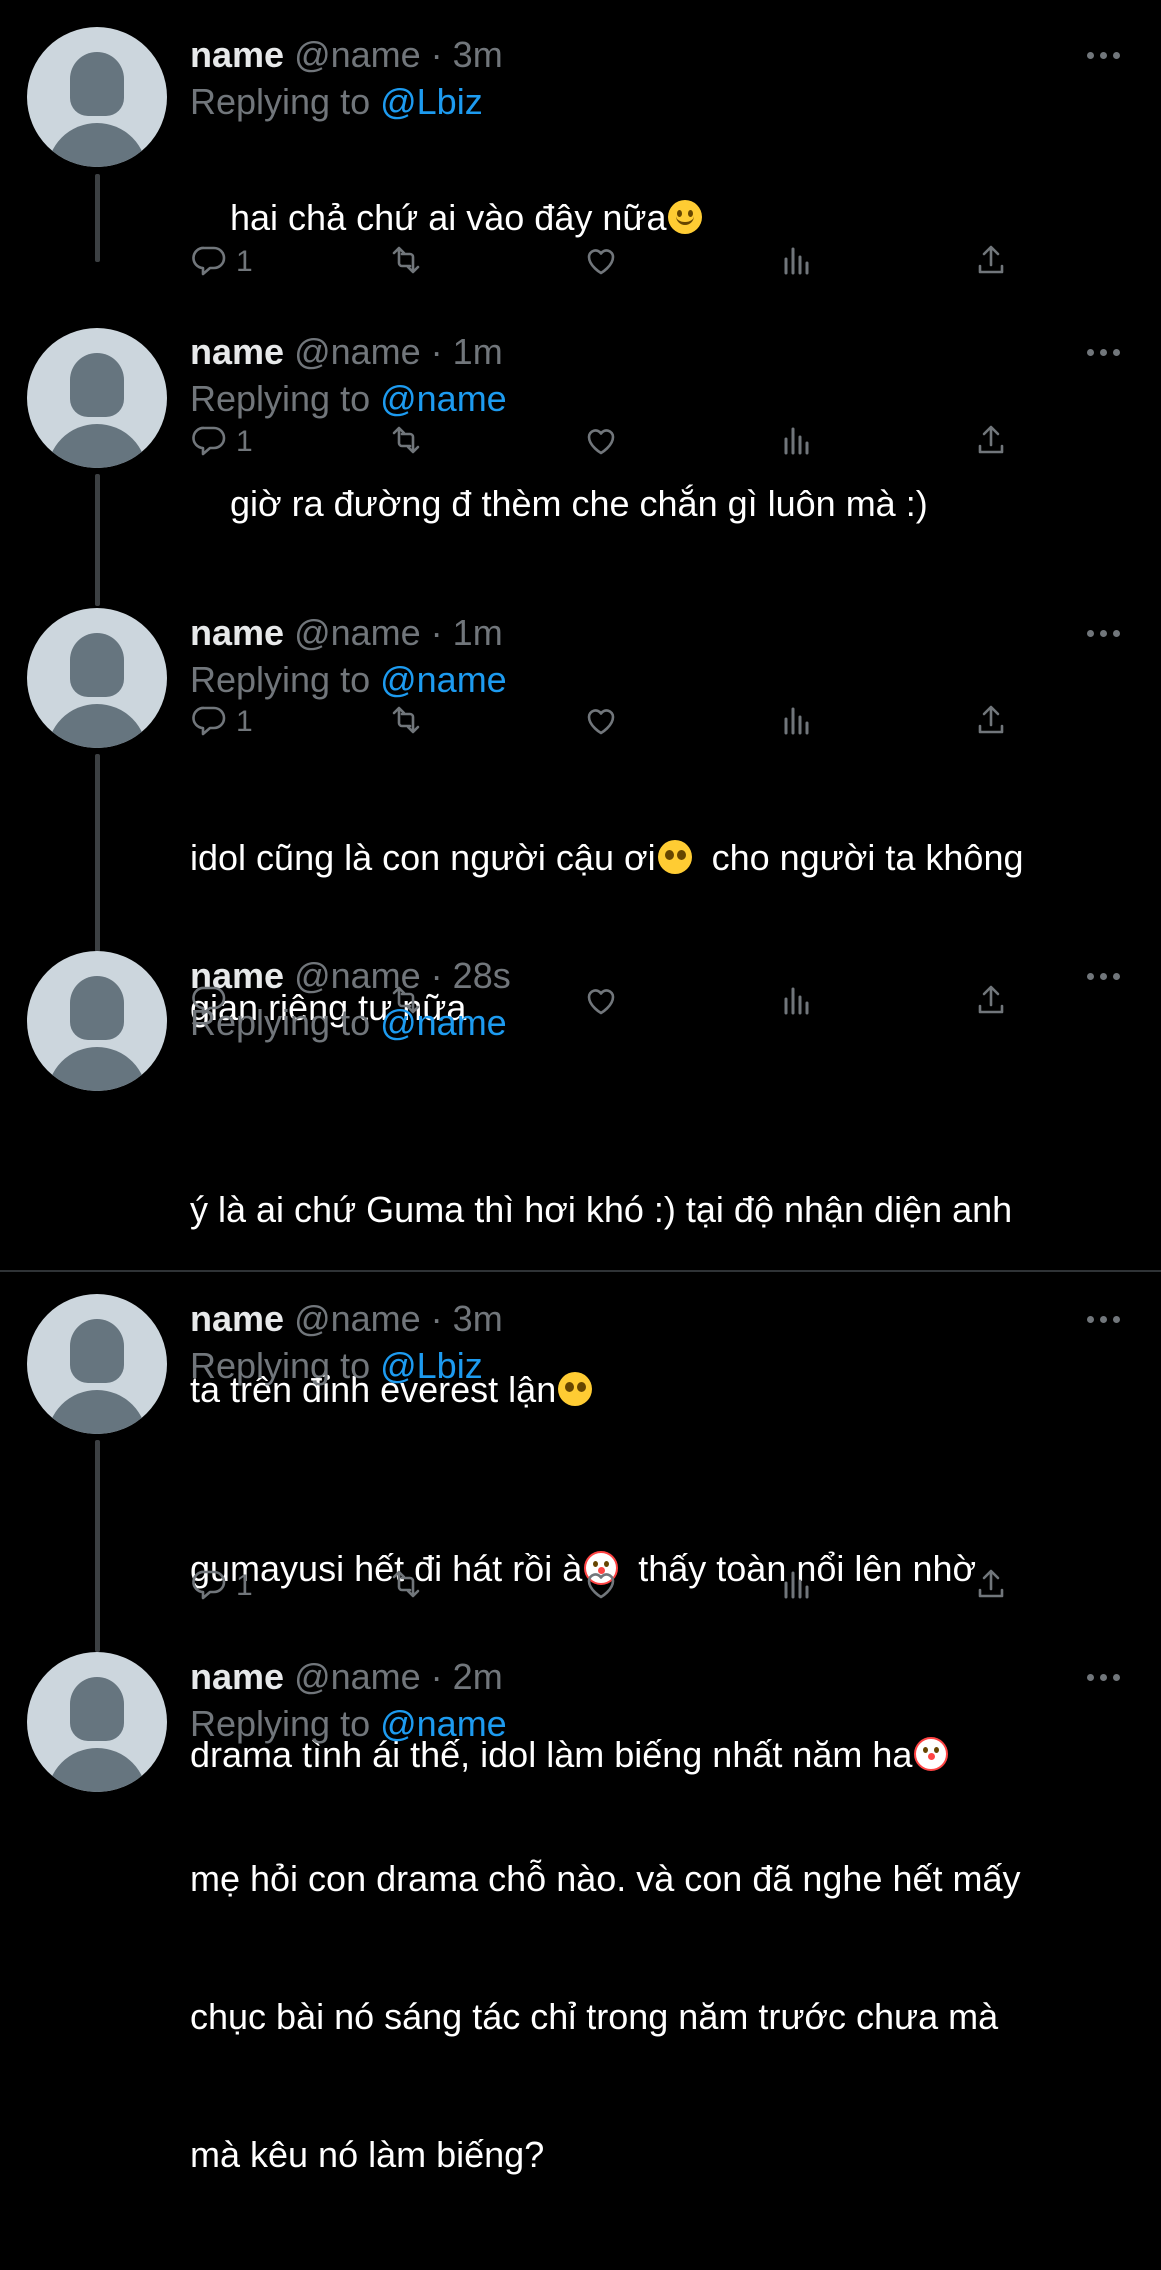  What do you see at coordinates (478, 1676) in the screenshot?
I see `timestamp: 2m` at bounding box center [478, 1676].